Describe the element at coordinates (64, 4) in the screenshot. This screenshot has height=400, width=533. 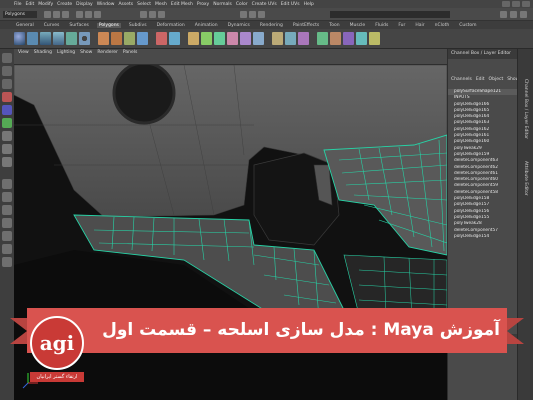
I see `menu-create: Create` at that location.